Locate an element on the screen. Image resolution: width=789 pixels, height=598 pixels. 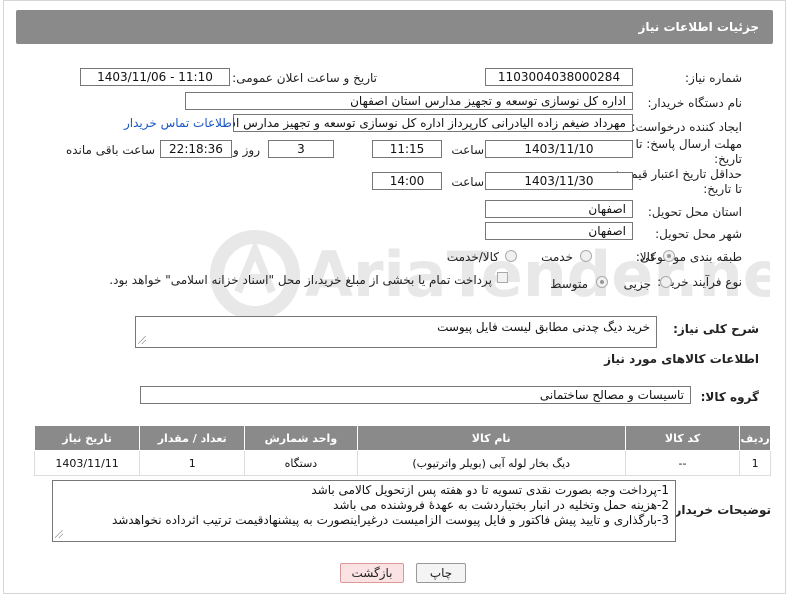
remaining-label: ساعت باقی مانده is located at coordinates (110, 150).